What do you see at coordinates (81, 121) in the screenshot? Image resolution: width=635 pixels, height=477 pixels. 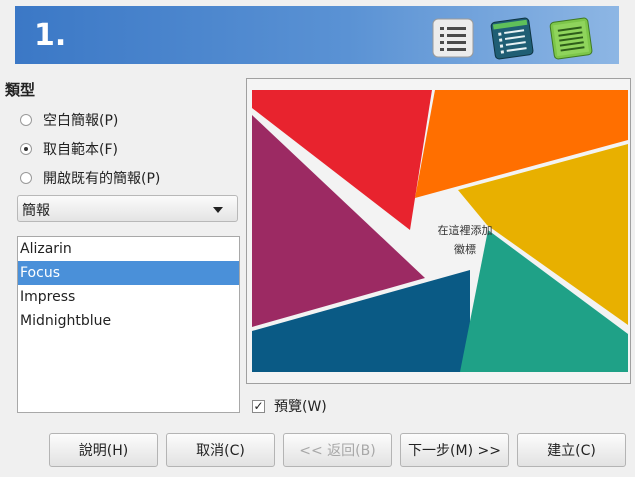 I see `radio-label: 空白簡報(P)` at bounding box center [81, 121].